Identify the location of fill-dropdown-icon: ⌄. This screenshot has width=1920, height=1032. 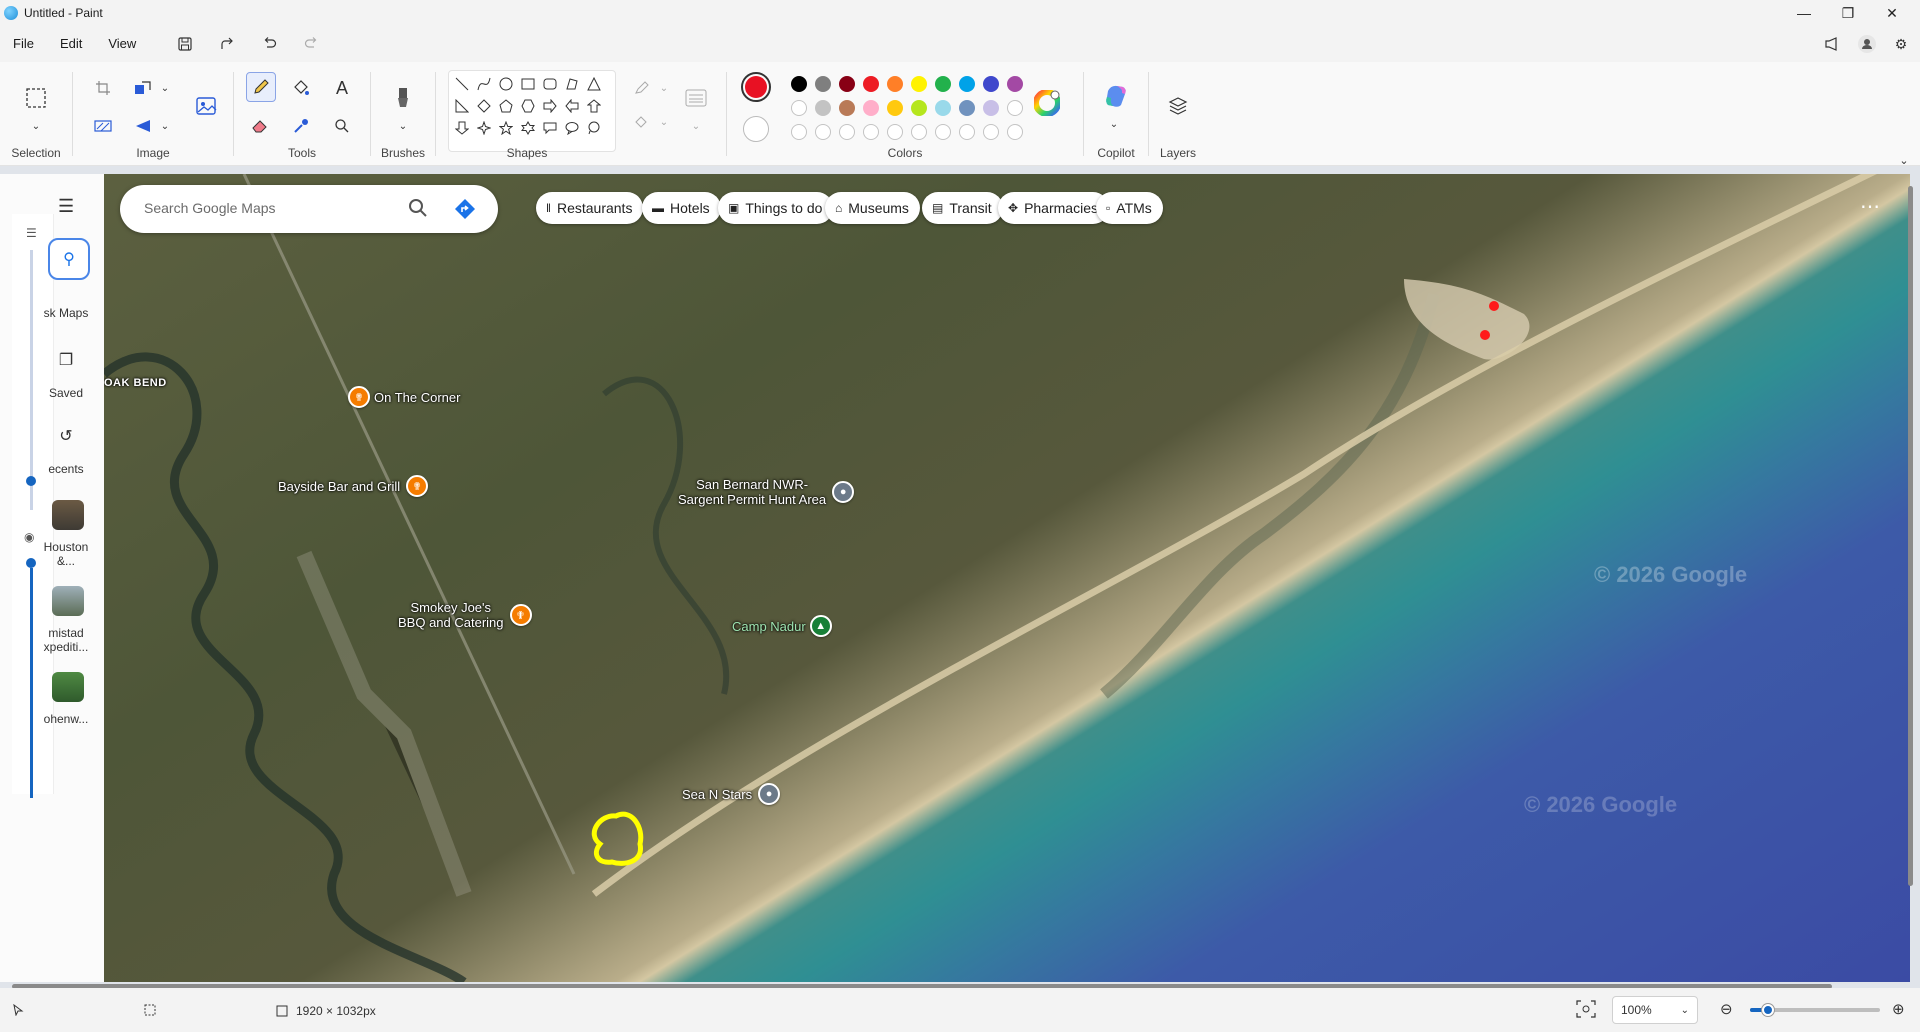
(664, 122).